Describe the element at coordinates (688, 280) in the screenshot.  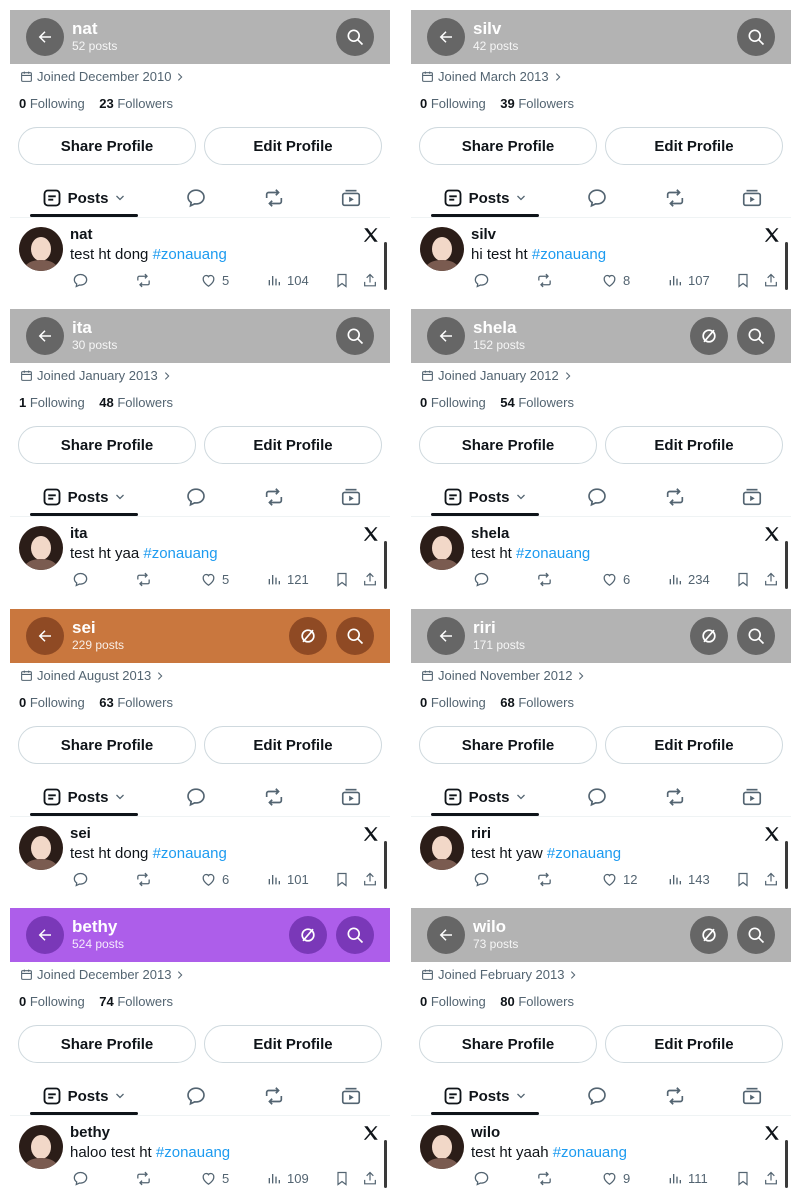
I see `views-button: 107` at that location.